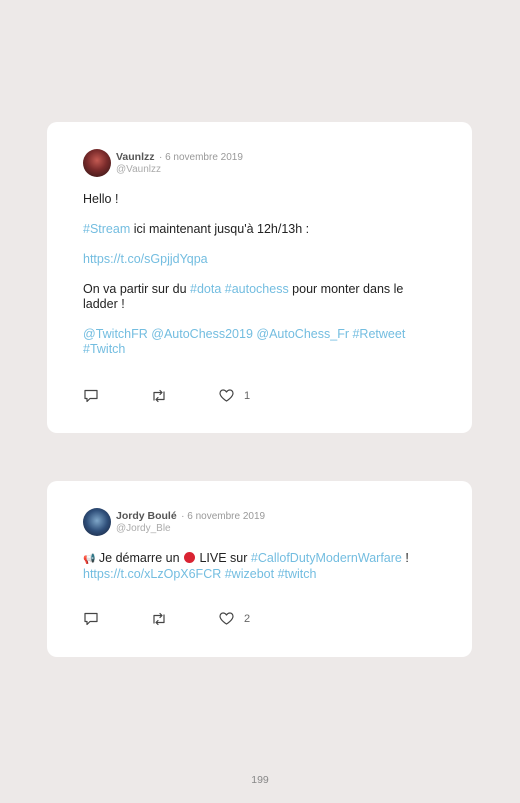  Describe the element at coordinates (249, 574) in the screenshot. I see `hashtag-link: #wizebot` at that location.